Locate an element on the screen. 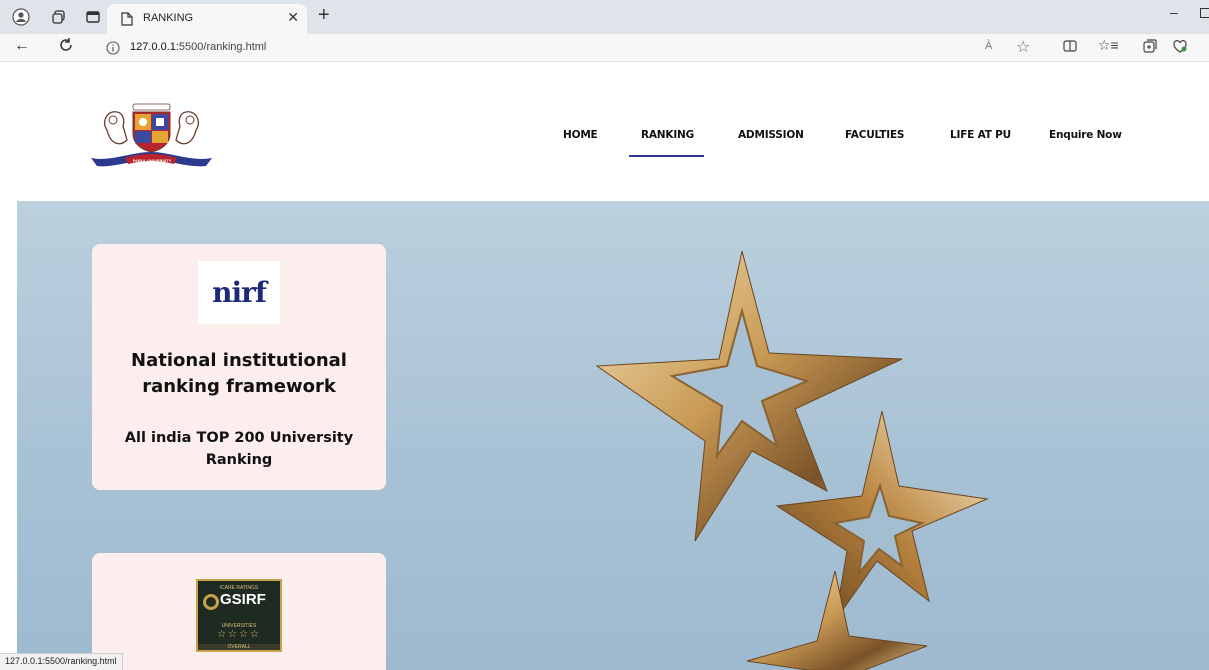  read-aloud-icon: À is located at coordinates (988, 46).